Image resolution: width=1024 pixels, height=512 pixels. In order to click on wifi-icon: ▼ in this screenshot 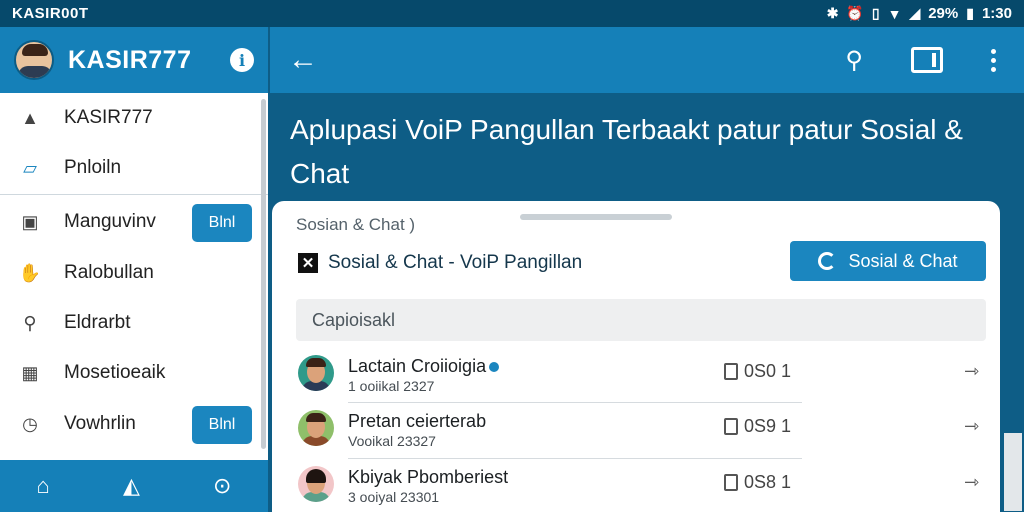, I will do `click(894, 13)`.